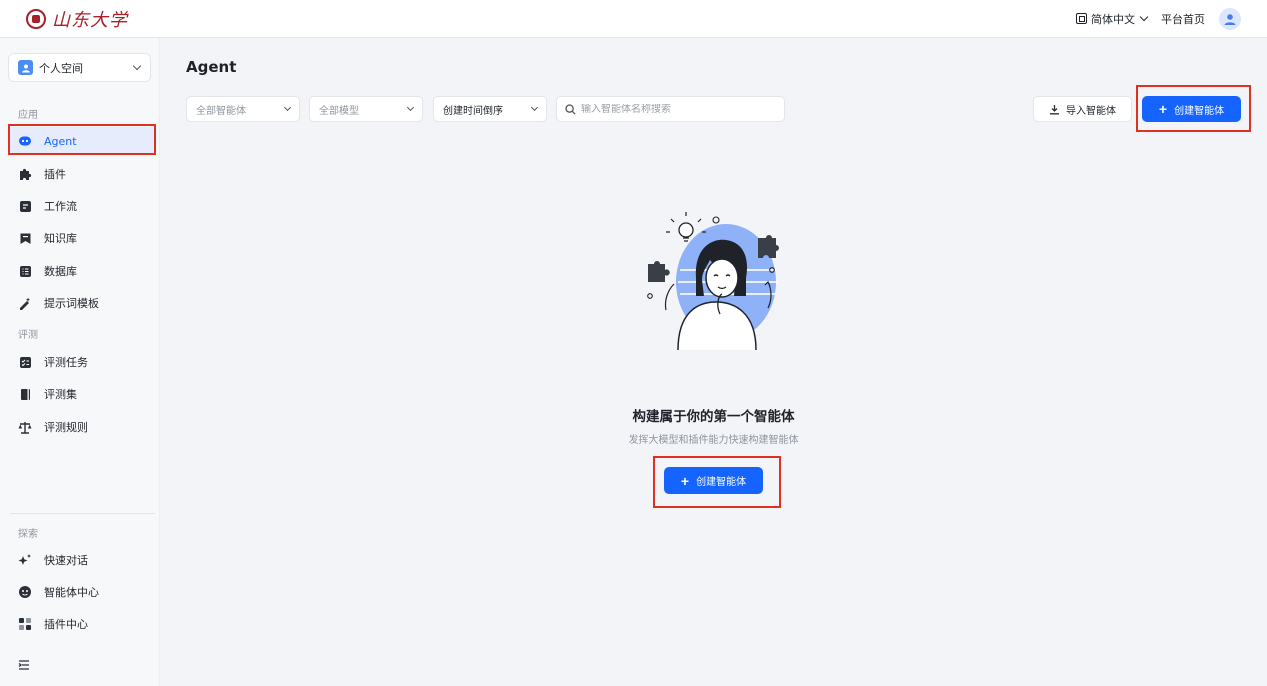 The image size is (1267, 686). What do you see at coordinates (60, 206) in the screenshot?
I see `sidebar-item-label: 工作流` at bounding box center [60, 206].